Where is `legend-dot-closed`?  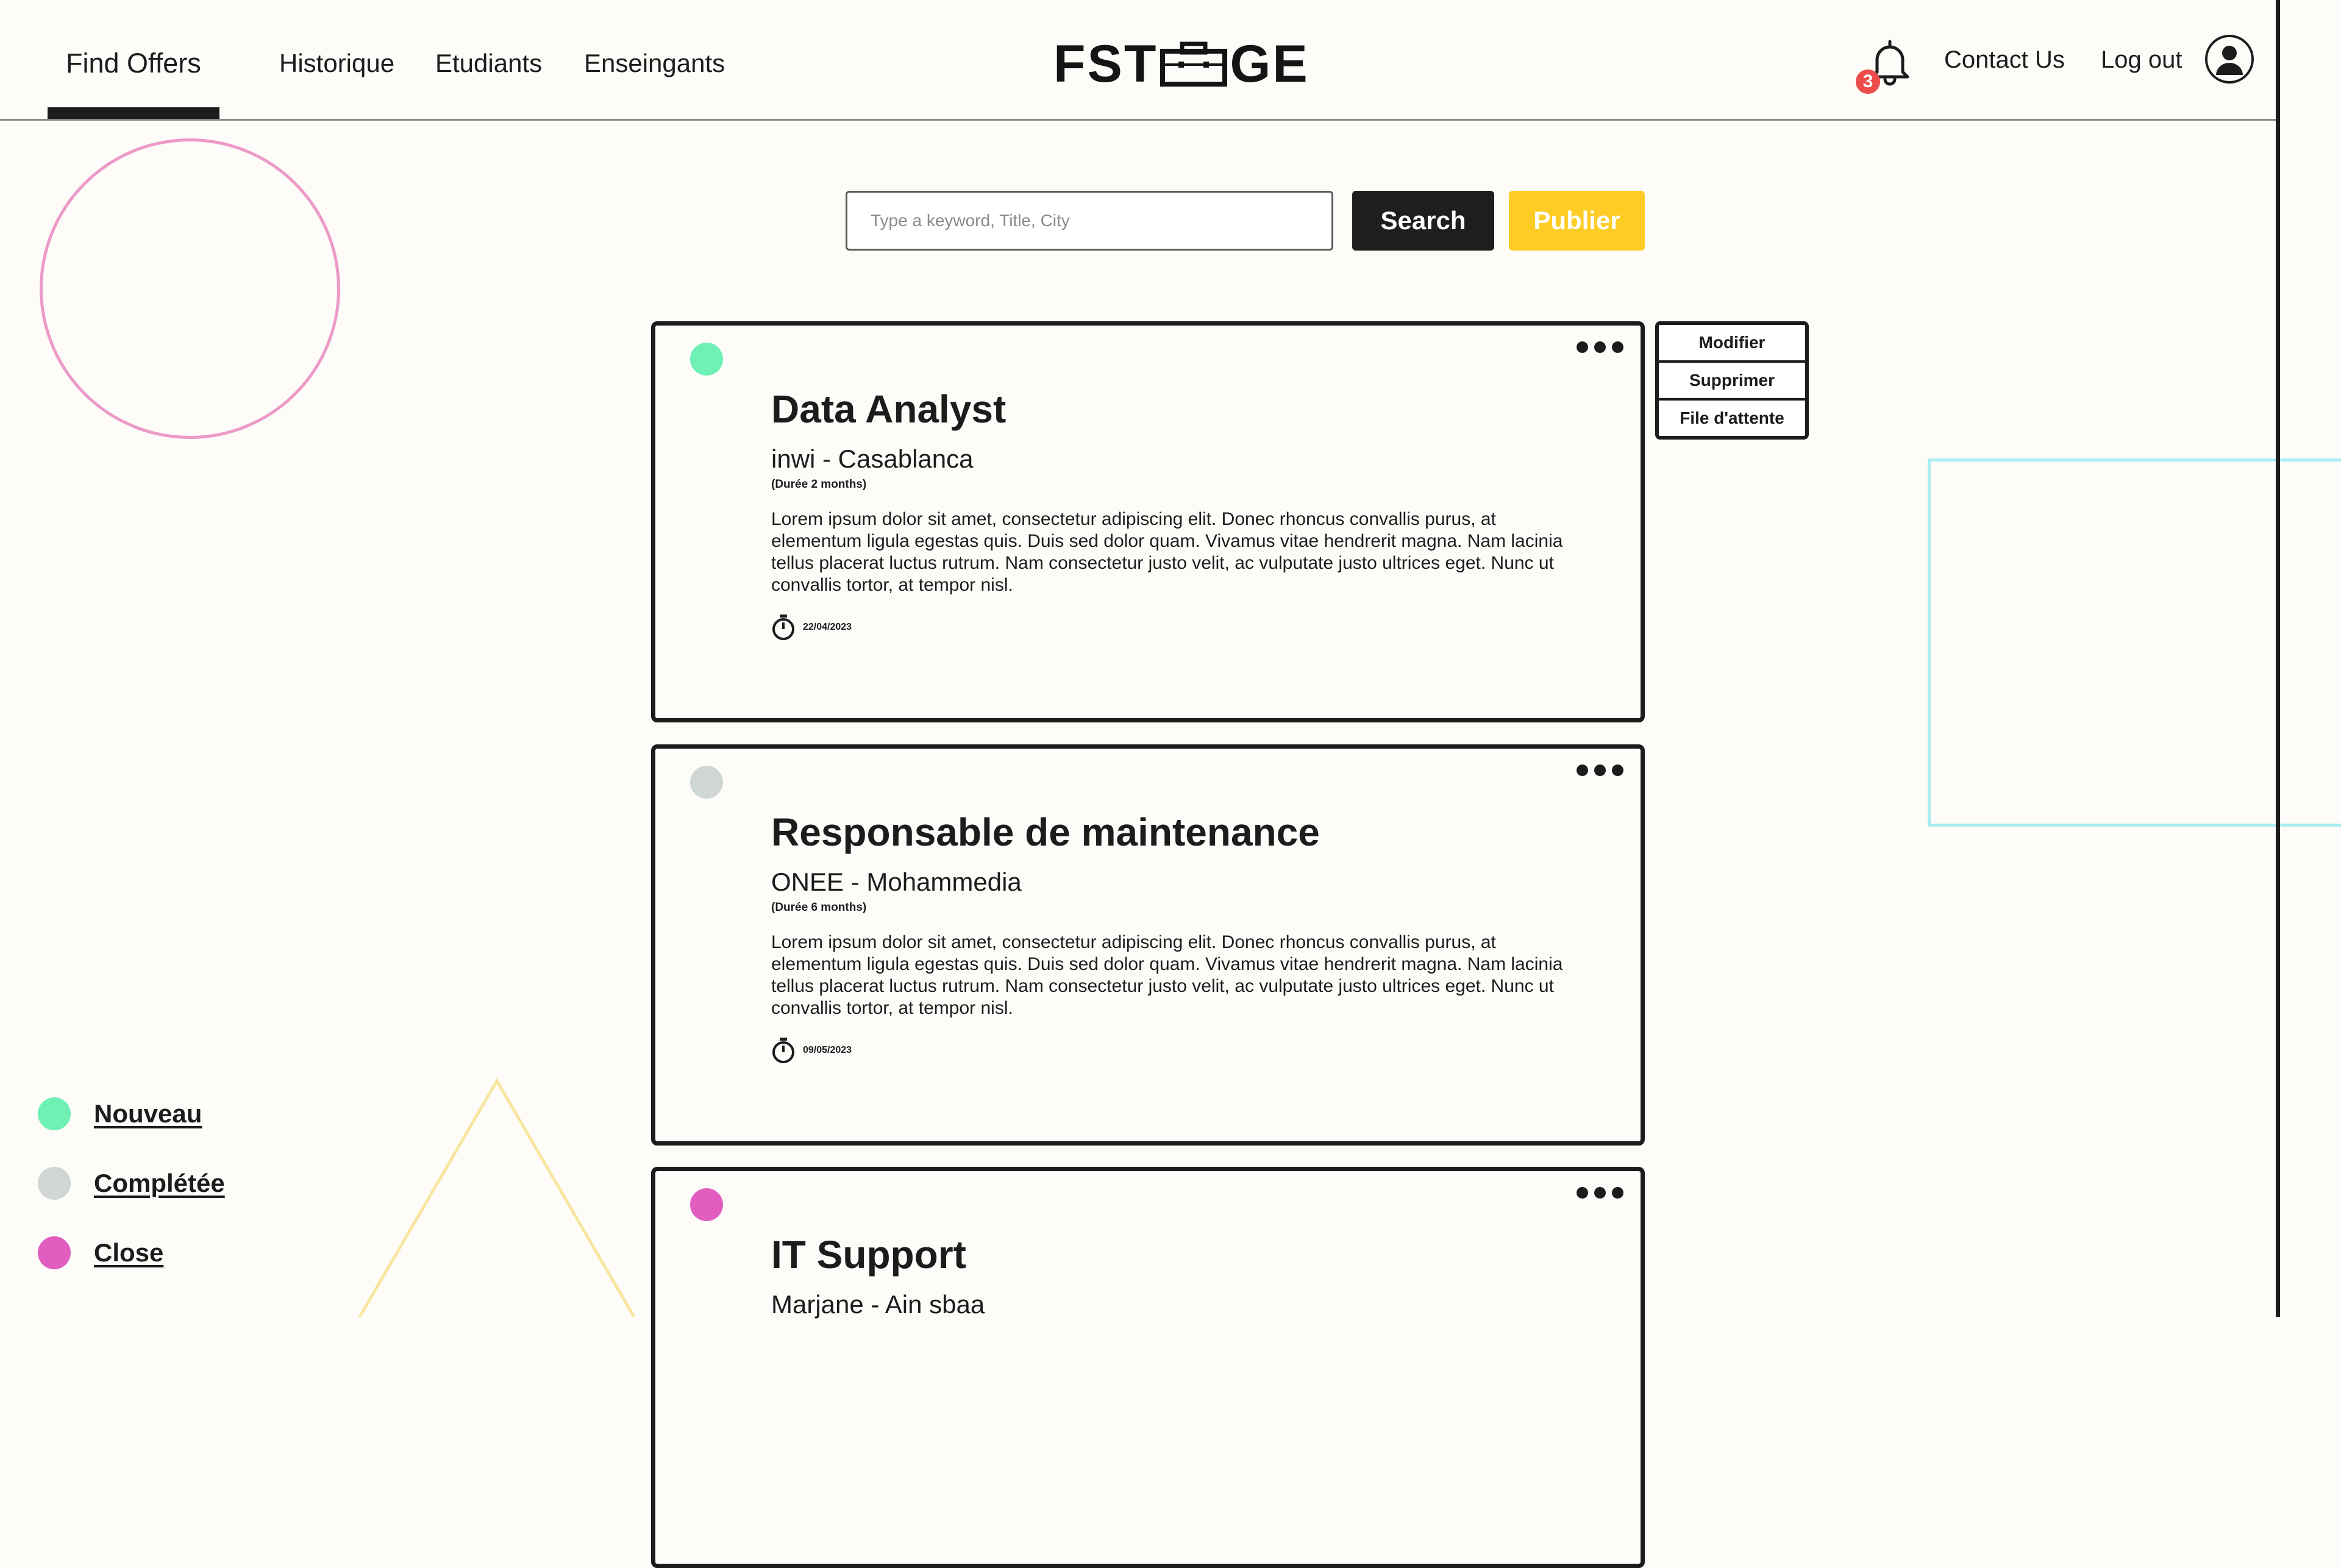 legend-dot-closed is located at coordinates (54, 1252).